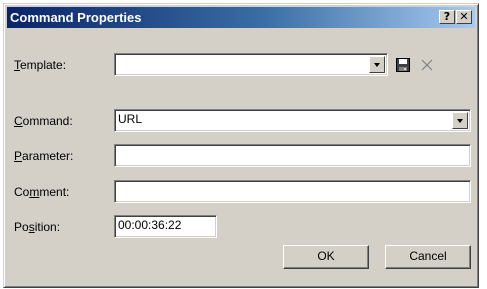 Image resolution: width=487 pixels, height=289 pixels. What do you see at coordinates (43, 121) in the screenshot?
I see `command-label: Command:` at bounding box center [43, 121].